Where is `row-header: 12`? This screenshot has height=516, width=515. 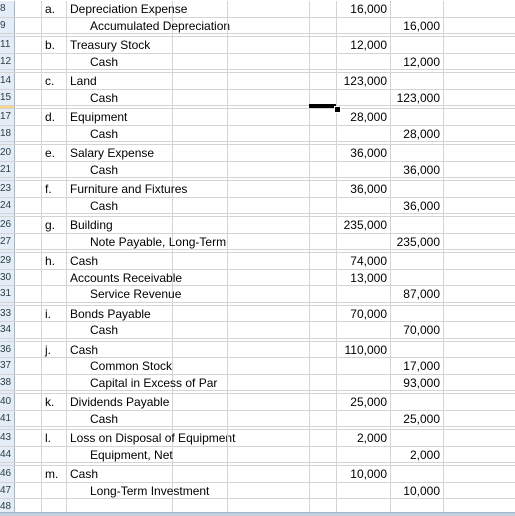 row-header: 12 is located at coordinates (7, 61).